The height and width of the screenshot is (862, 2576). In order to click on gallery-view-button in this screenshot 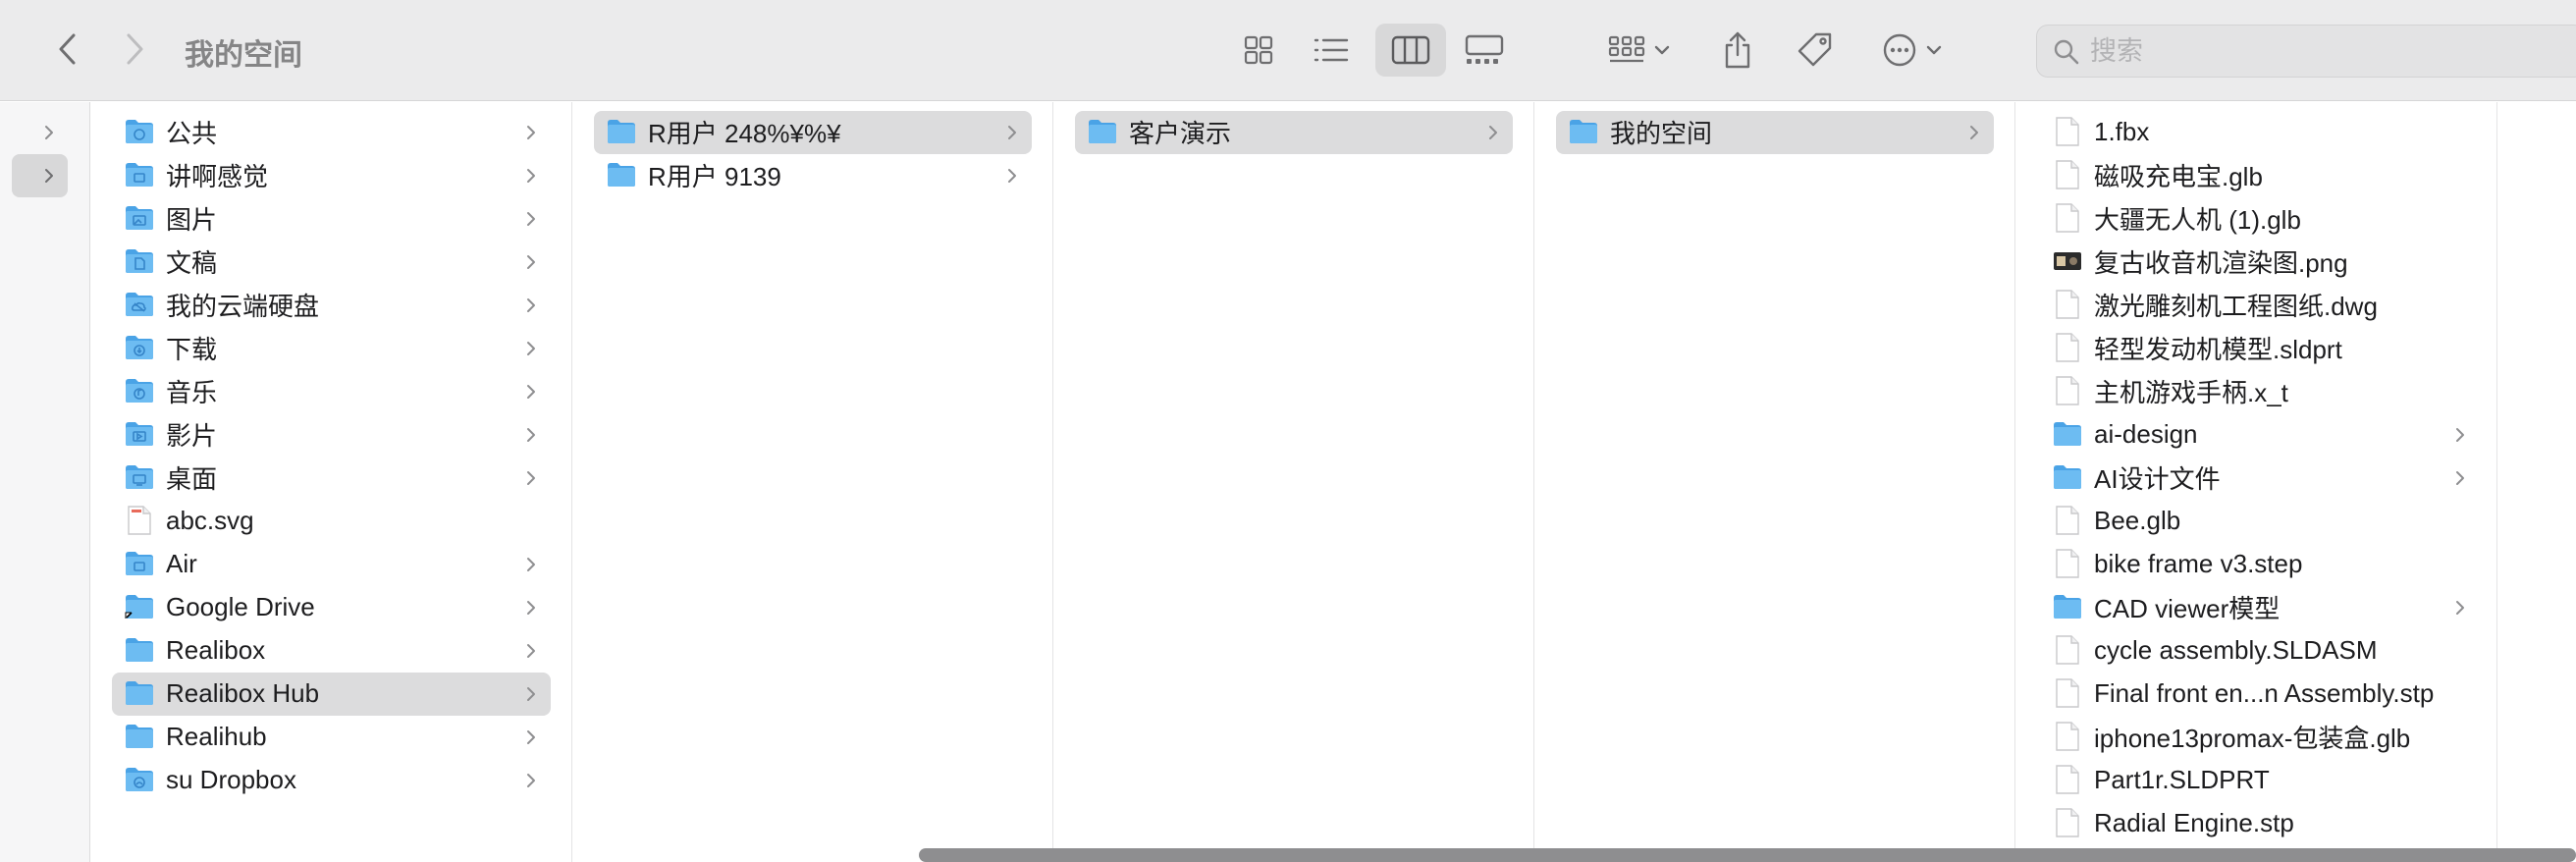, I will do `click(1484, 51)`.